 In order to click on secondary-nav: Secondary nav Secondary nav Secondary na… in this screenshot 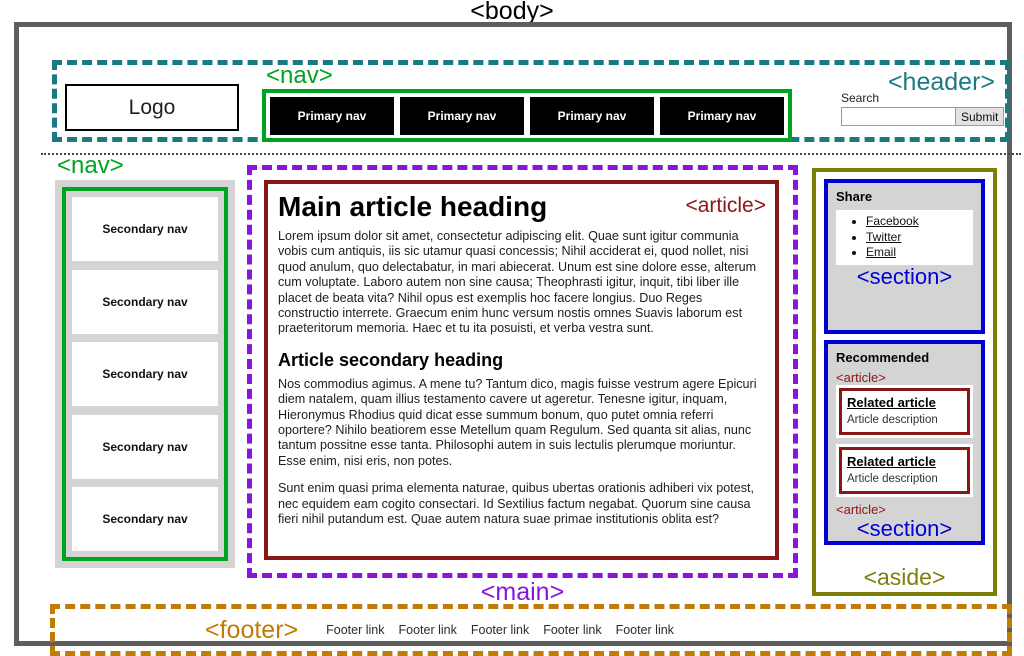, I will do `click(145, 374)`.